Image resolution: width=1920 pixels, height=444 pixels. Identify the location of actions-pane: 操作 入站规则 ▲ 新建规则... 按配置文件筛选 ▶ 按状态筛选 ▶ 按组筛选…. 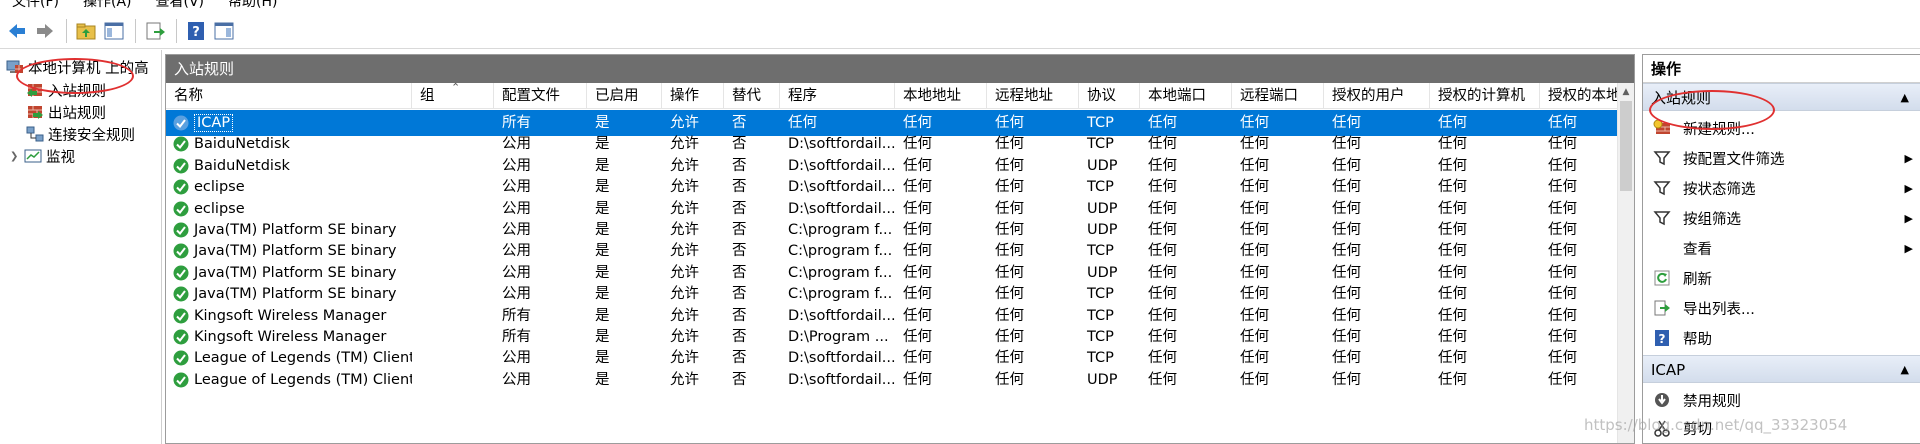
(1781, 249).